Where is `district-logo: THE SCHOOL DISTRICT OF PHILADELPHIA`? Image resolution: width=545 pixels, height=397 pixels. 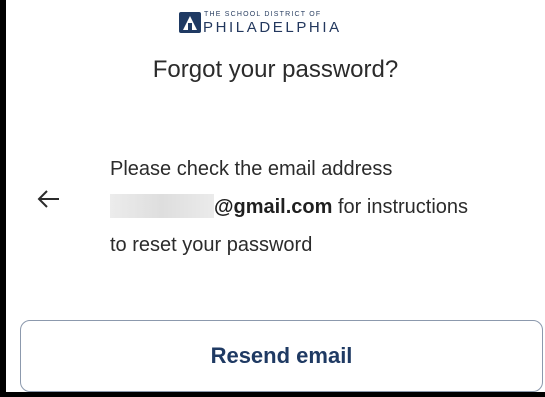 district-logo: THE SCHOOL DISTRICT OF PHILADELPHIA is located at coordinates (275, 20).